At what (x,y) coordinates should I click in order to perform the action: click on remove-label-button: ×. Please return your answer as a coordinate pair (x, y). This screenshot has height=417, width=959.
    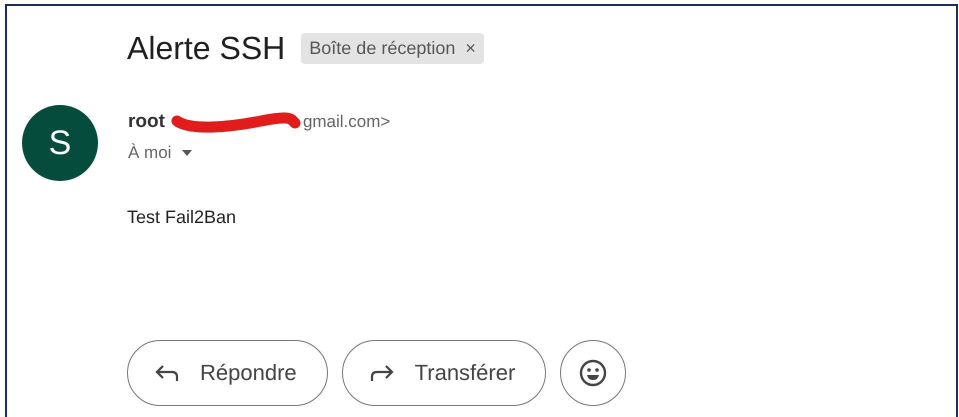
    Looking at the image, I should click on (470, 48).